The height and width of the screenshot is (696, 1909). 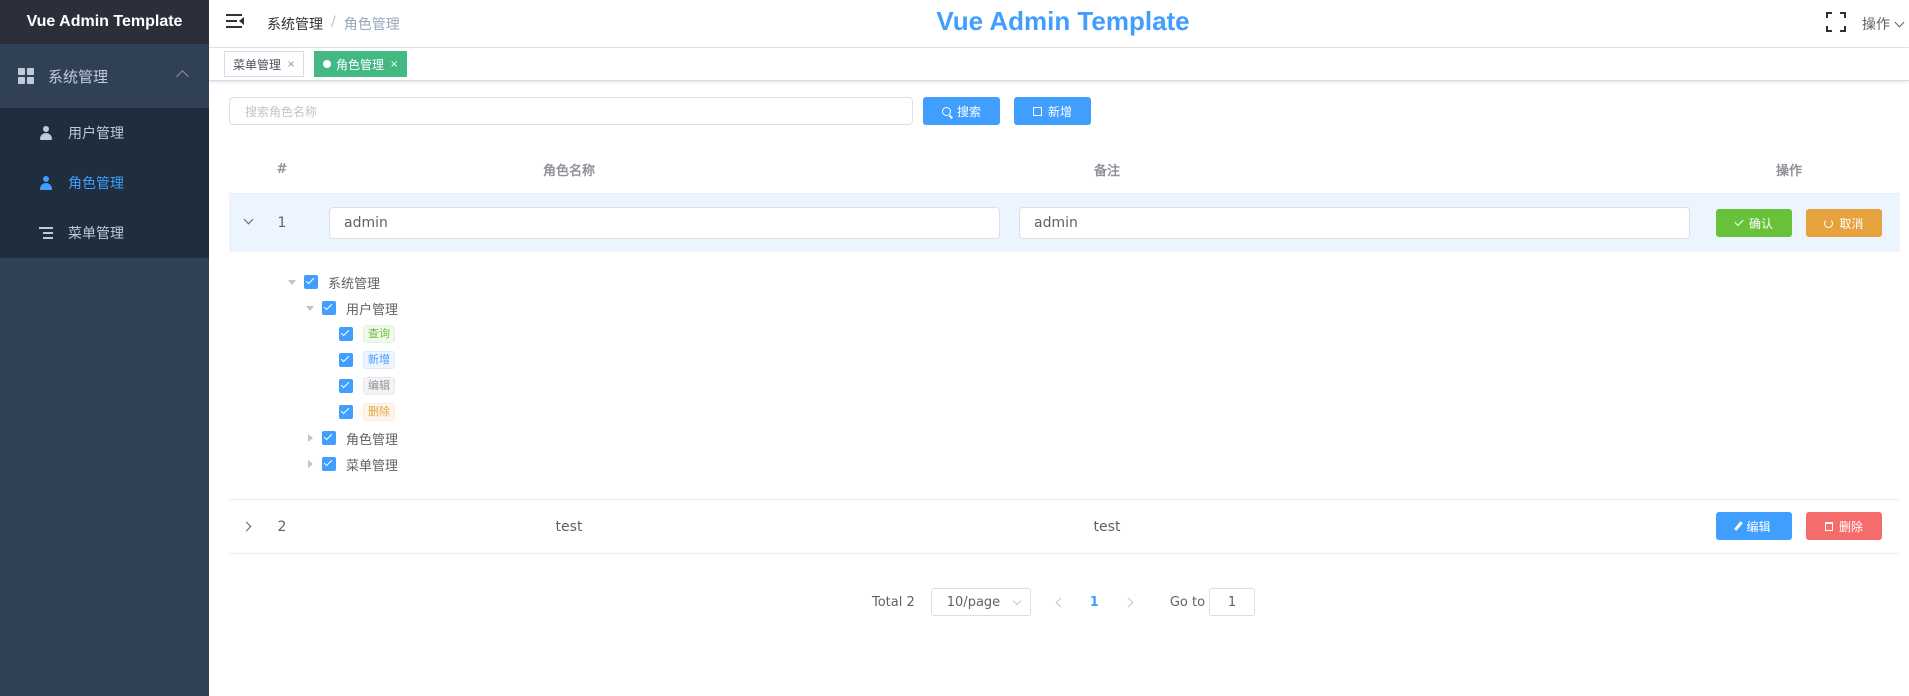 What do you see at coordinates (96, 134) in the screenshot?
I see `sidebar-item-label: 用户管理` at bounding box center [96, 134].